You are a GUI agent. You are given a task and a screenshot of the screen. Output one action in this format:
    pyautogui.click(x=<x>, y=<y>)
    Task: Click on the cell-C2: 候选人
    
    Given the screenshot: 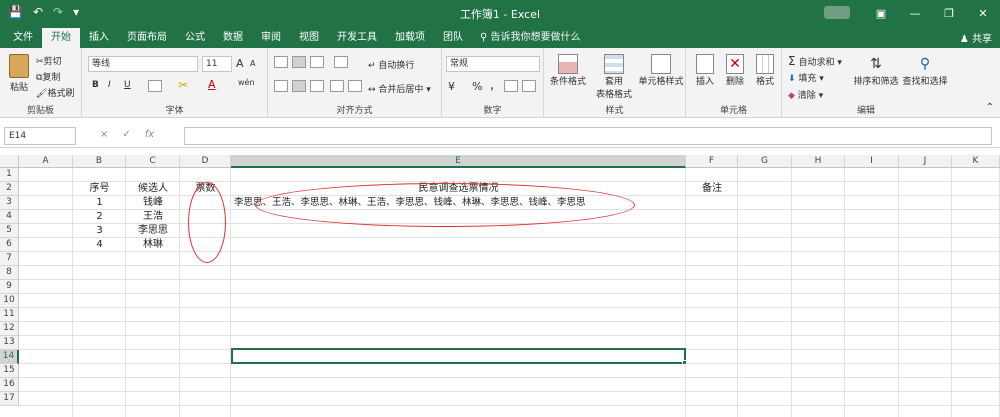 What is the action you would take?
    pyautogui.click(x=153, y=189)
    